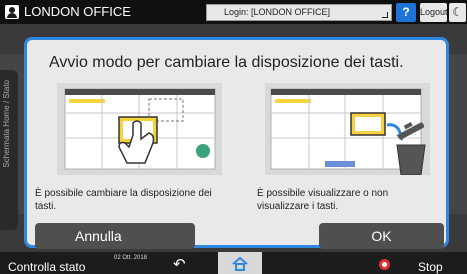 This screenshot has width=467, height=274. What do you see at coordinates (12, 12) in the screenshot?
I see `user-icon` at bounding box center [12, 12].